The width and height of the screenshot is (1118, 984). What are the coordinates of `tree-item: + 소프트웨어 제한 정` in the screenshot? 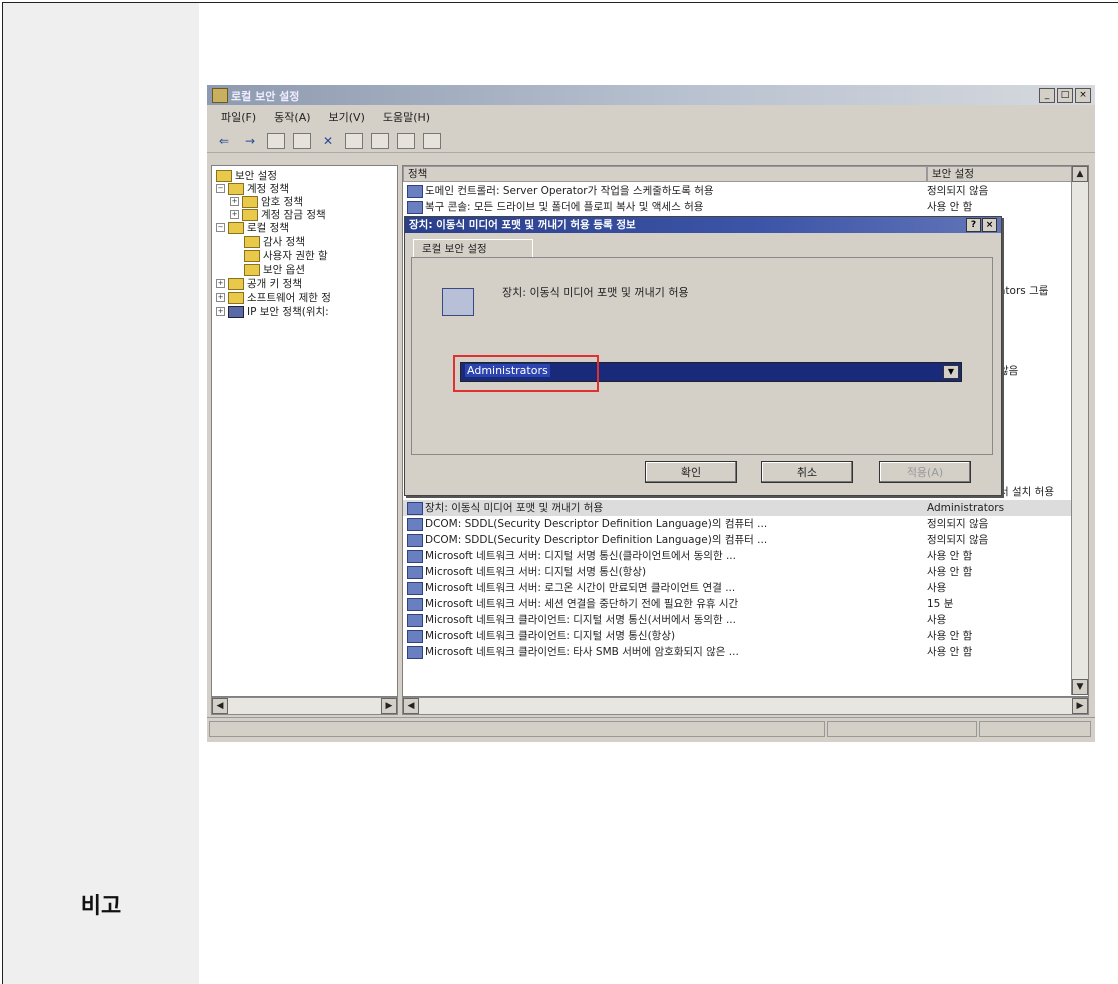 It's located at (273, 297).